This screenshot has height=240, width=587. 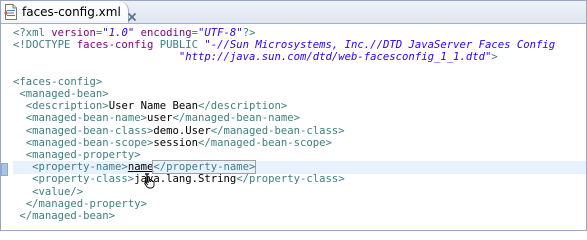 I want to click on code-line: <managed-bean>, so click(x=299, y=94).